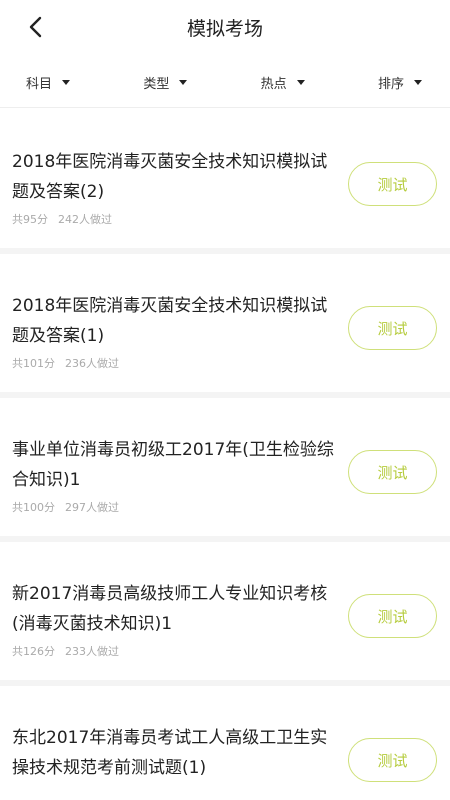  I want to click on page-title: 模拟考场, so click(224, 29).